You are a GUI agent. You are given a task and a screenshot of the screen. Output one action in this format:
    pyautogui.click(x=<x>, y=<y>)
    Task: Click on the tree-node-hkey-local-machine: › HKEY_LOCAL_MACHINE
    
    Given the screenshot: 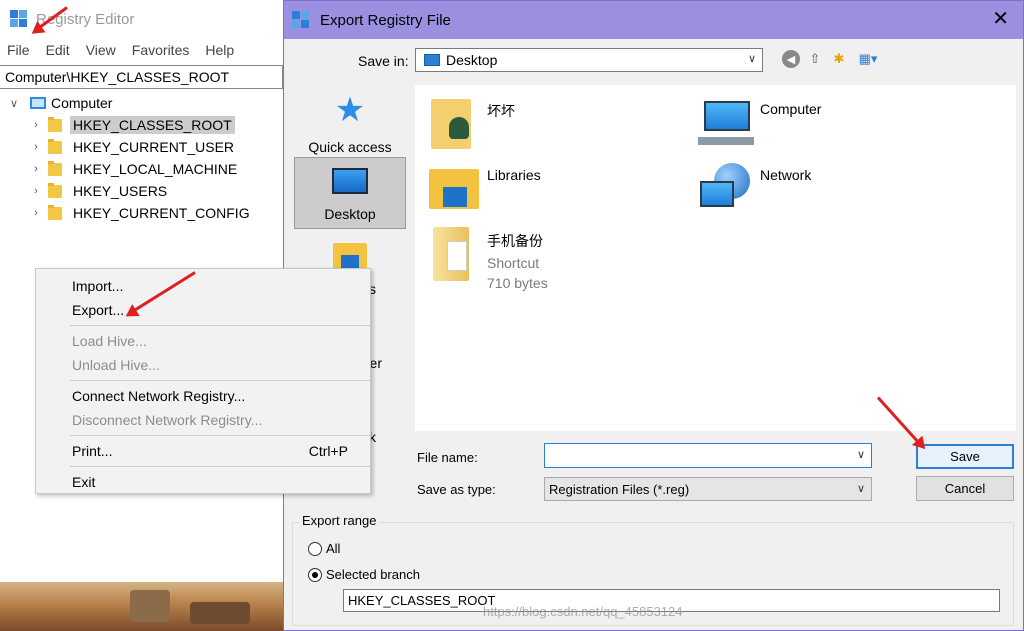 What is the action you would take?
    pyautogui.click(x=141, y=169)
    